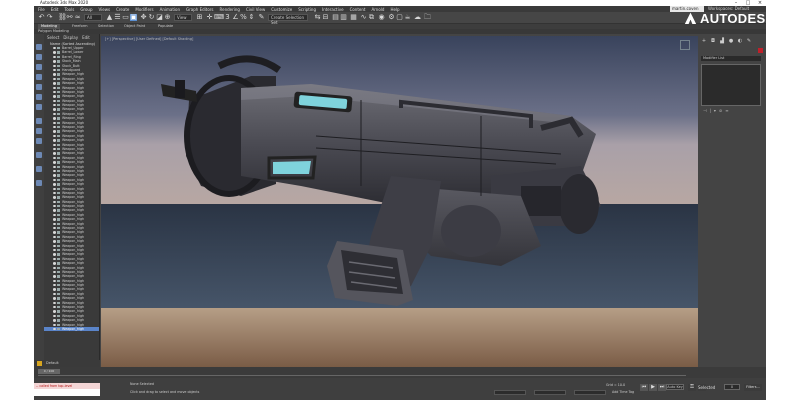 The height and width of the screenshot is (400, 800). I want to click on polygon-modeling-label: Polygon Modeling, so click(53, 31).